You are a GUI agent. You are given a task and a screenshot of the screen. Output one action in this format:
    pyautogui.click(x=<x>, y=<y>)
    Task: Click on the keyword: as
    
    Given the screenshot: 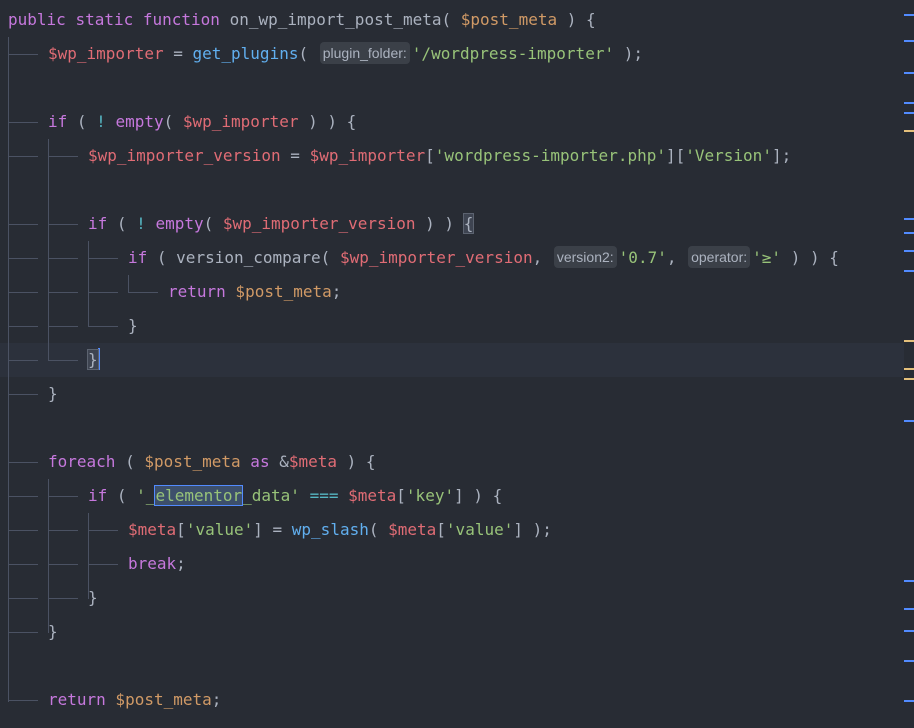 What is the action you would take?
    pyautogui.click(x=260, y=461)
    